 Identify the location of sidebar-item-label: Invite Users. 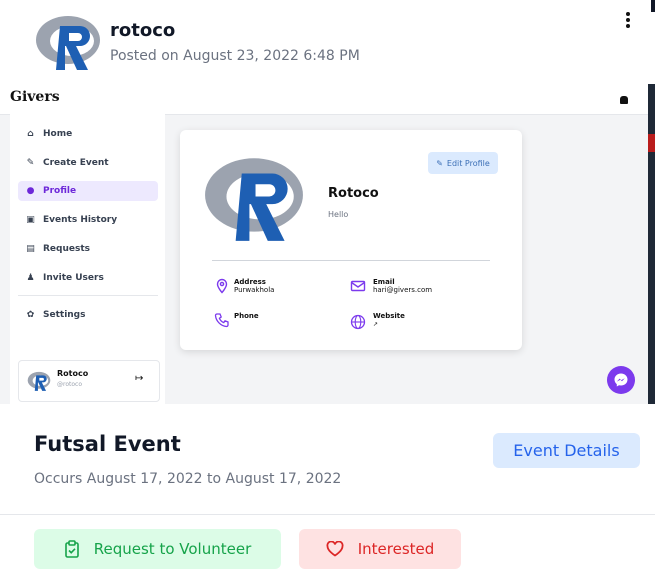
(73, 278).